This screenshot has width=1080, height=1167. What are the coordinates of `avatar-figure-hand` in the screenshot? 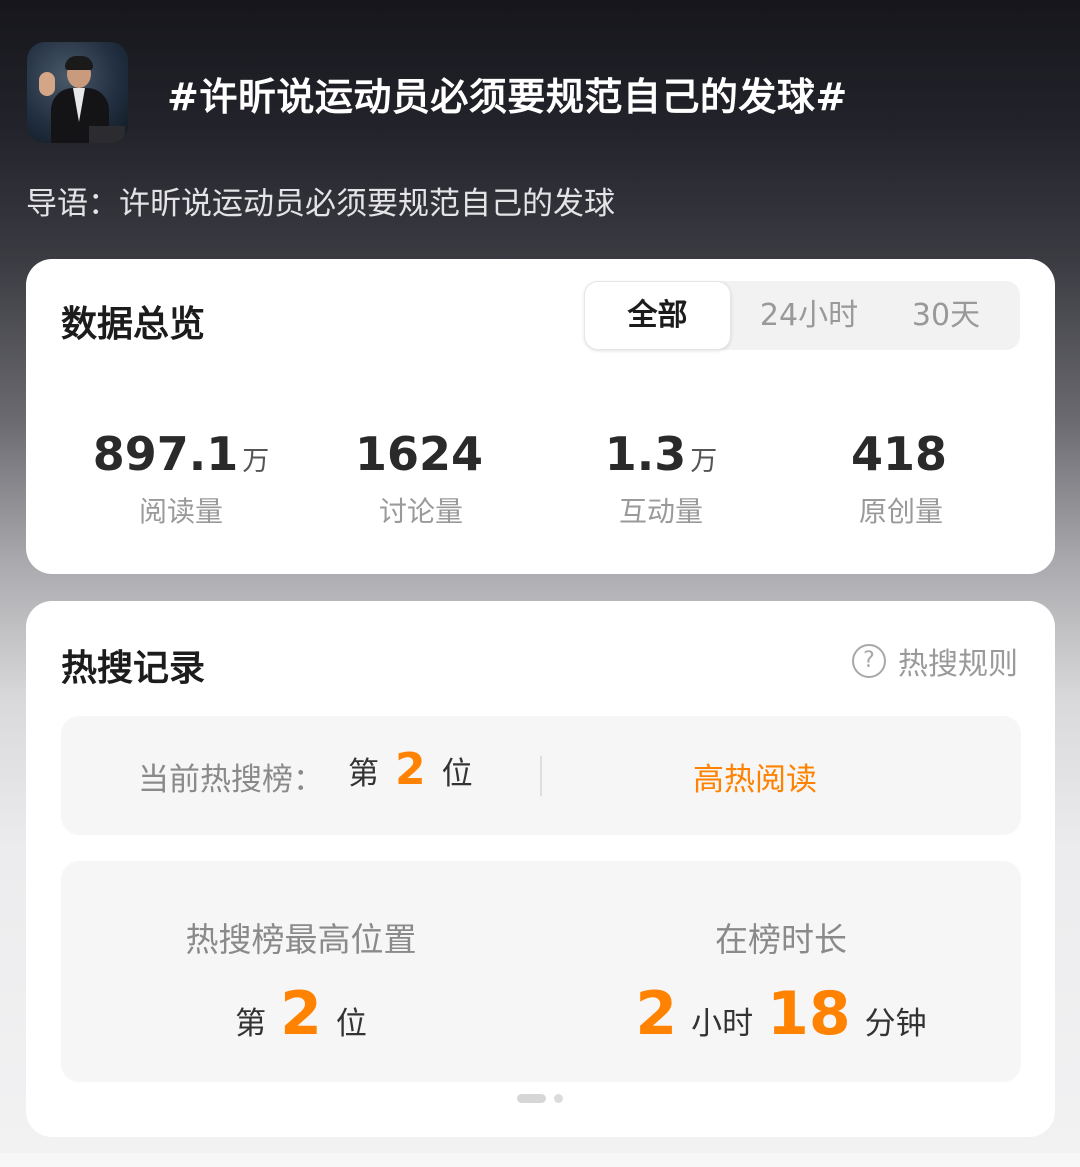 It's located at (47, 84).